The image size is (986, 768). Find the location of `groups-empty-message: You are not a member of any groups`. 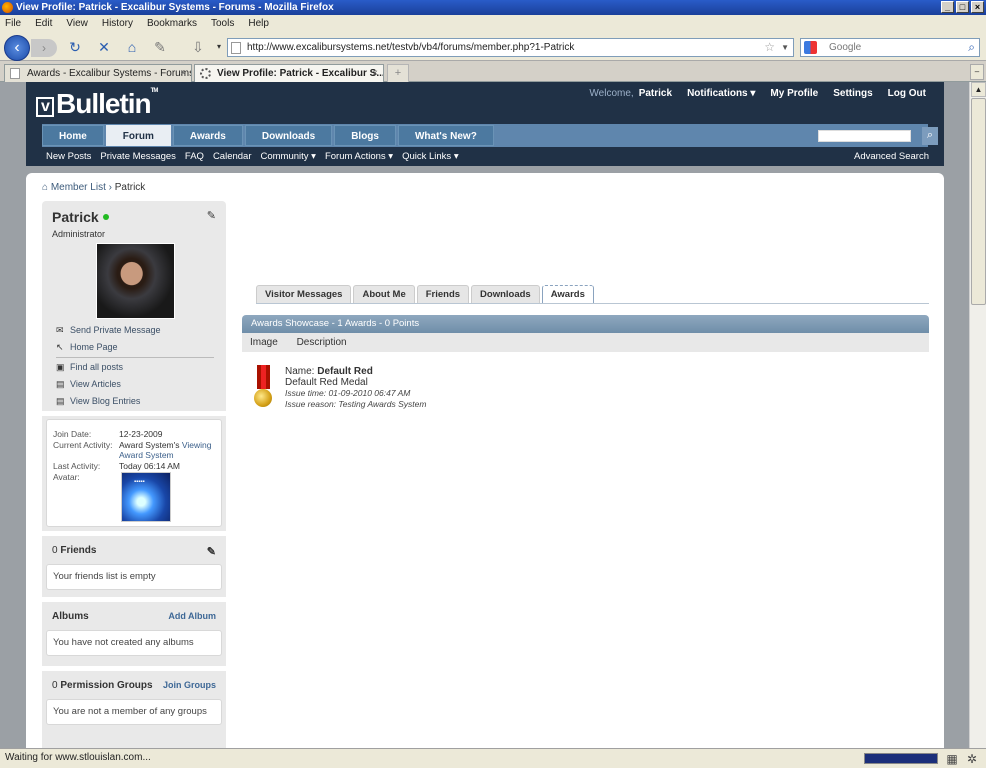

groups-empty-message: You are not a member of any groups is located at coordinates (134, 712).